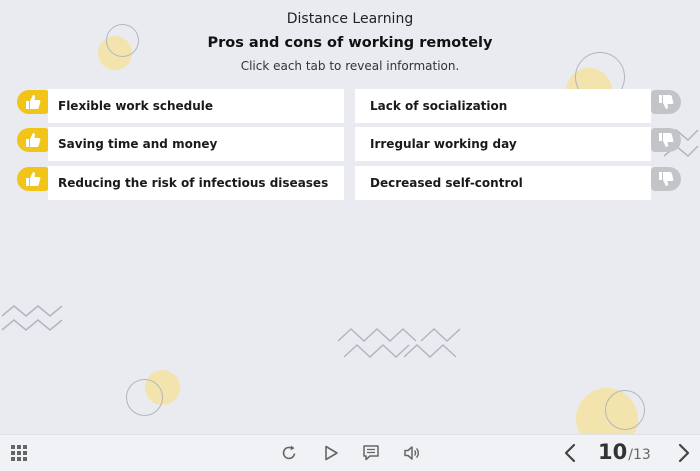  Describe the element at coordinates (331, 453) in the screenshot. I see `play-icon` at that location.